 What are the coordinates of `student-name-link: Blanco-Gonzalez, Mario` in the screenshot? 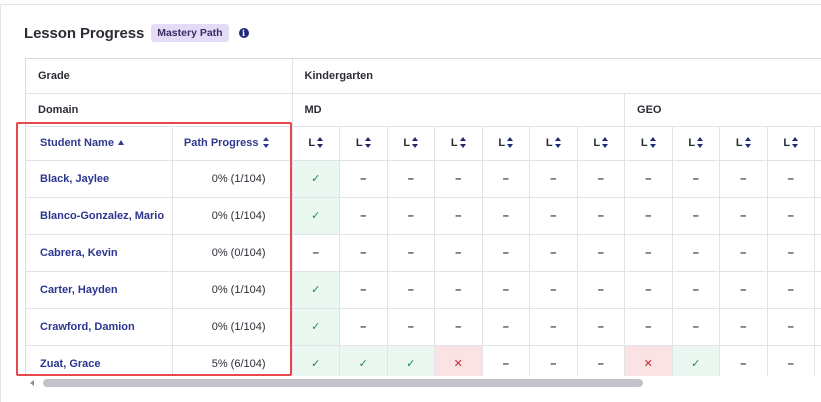 It's located at (99, 216).